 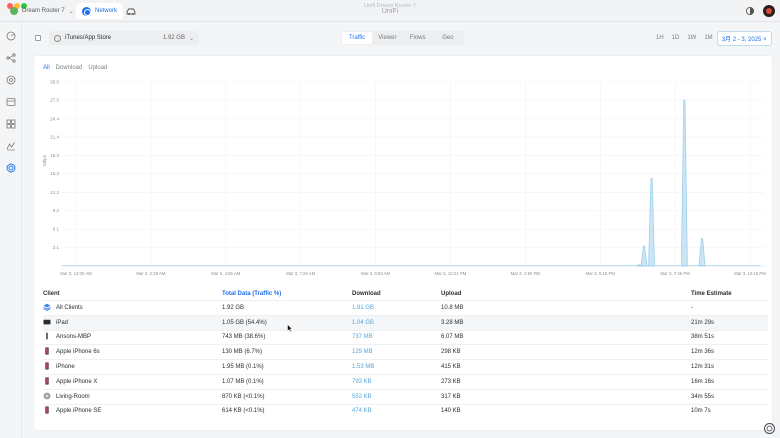 I want to click on x-tick-label: Mar 3, 5:18 PM, so click(x=601, y=273).